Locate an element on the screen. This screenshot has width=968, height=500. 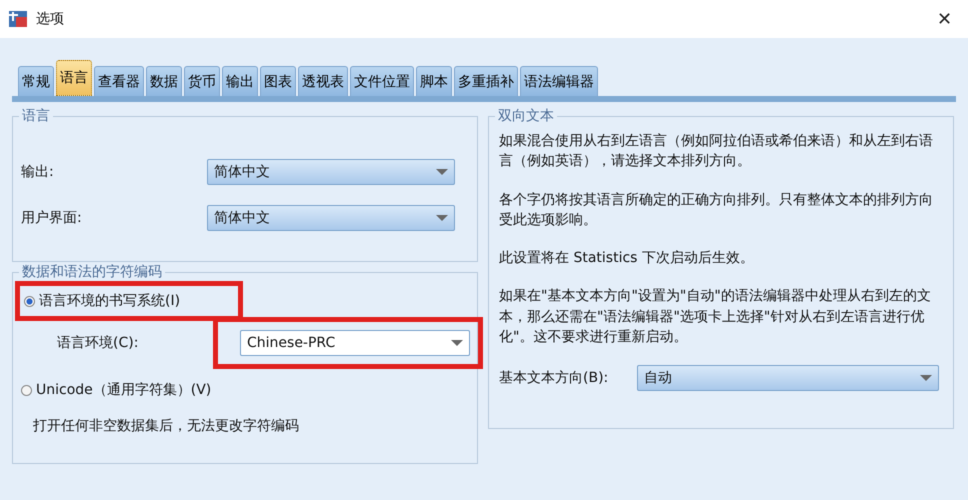
tab: 脚本 is located at coordinates (434, 81).